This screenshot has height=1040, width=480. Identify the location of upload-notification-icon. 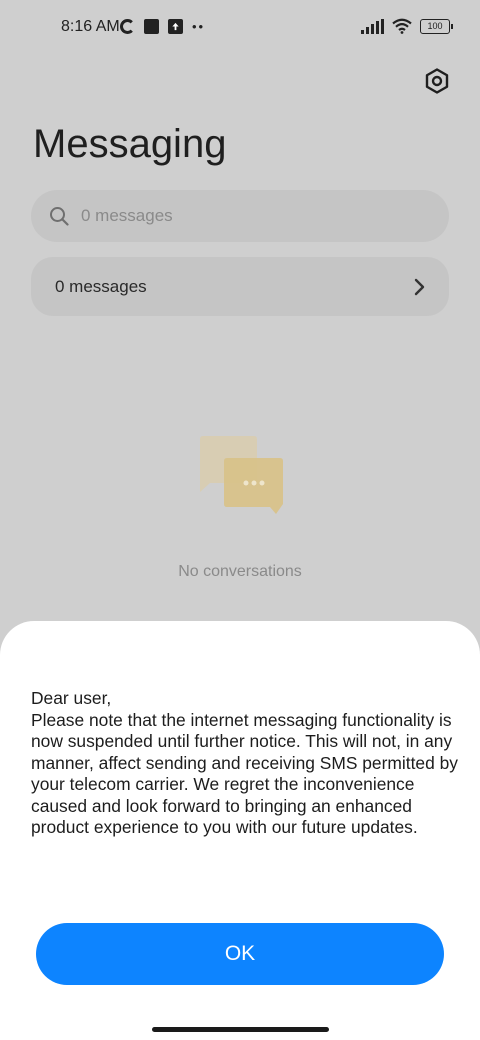
(175, 26).